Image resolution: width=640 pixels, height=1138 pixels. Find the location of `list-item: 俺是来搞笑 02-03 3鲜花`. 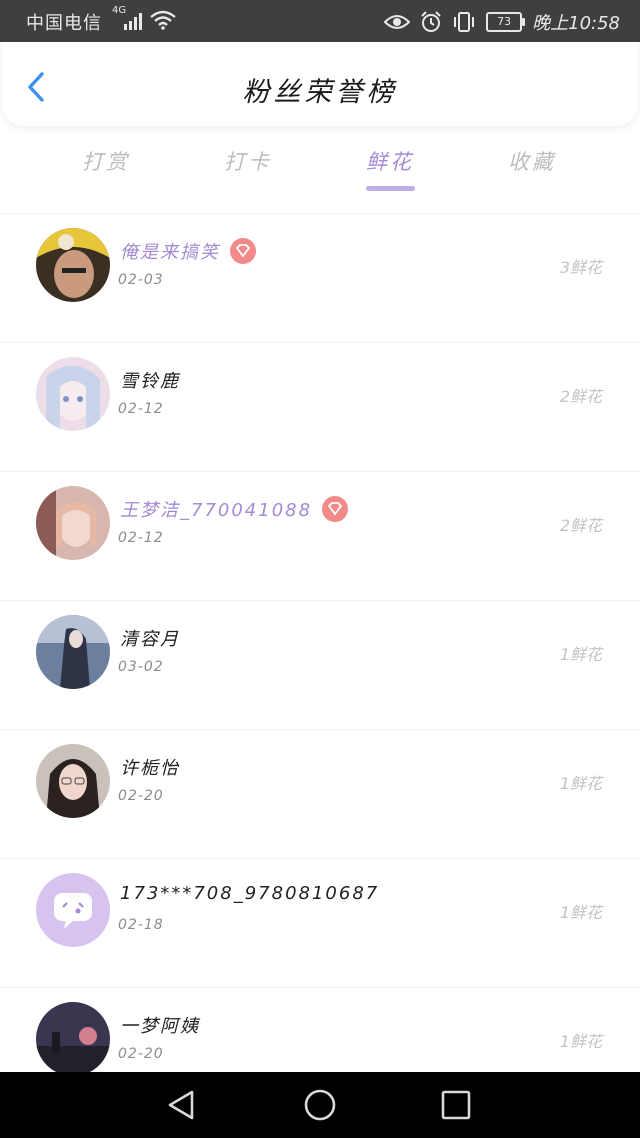

list-item: 俺是来搞笑 02-03 3鲜花 is located at coordinates (320, 277).